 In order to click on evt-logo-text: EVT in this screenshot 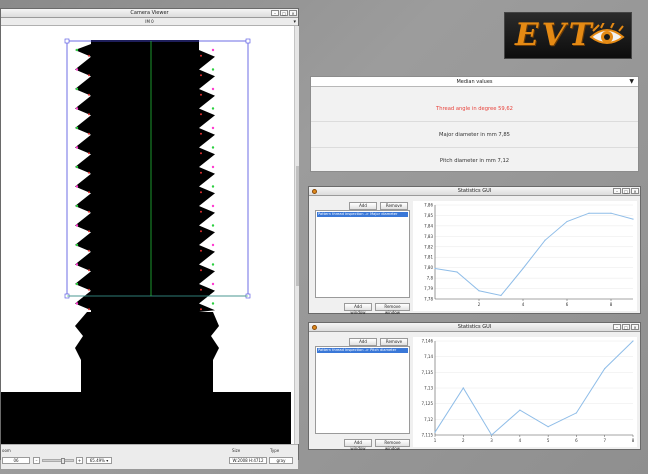, I will do `click(555, 35)`.